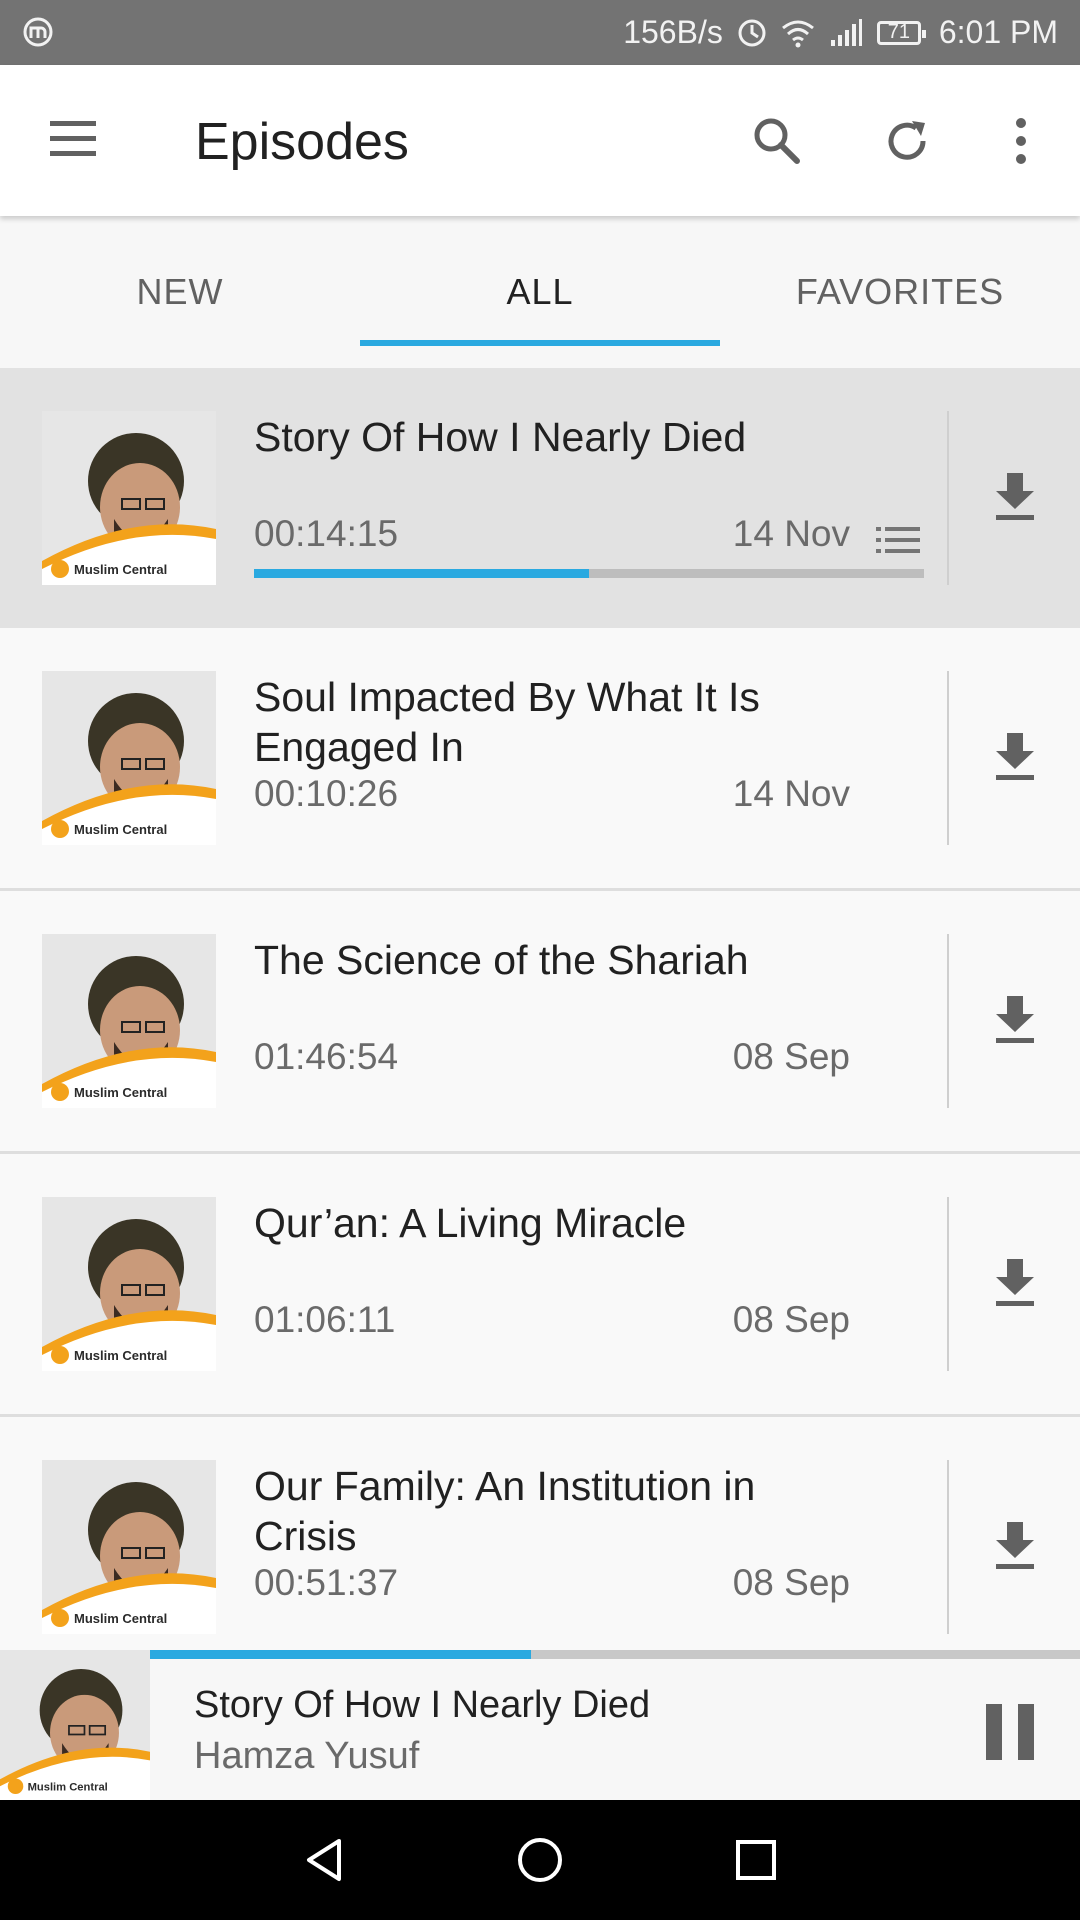 Image resolution: width=1080 pixels, height=1920 pixels. I want to click on nav-back-icon, so click(324, 1860).